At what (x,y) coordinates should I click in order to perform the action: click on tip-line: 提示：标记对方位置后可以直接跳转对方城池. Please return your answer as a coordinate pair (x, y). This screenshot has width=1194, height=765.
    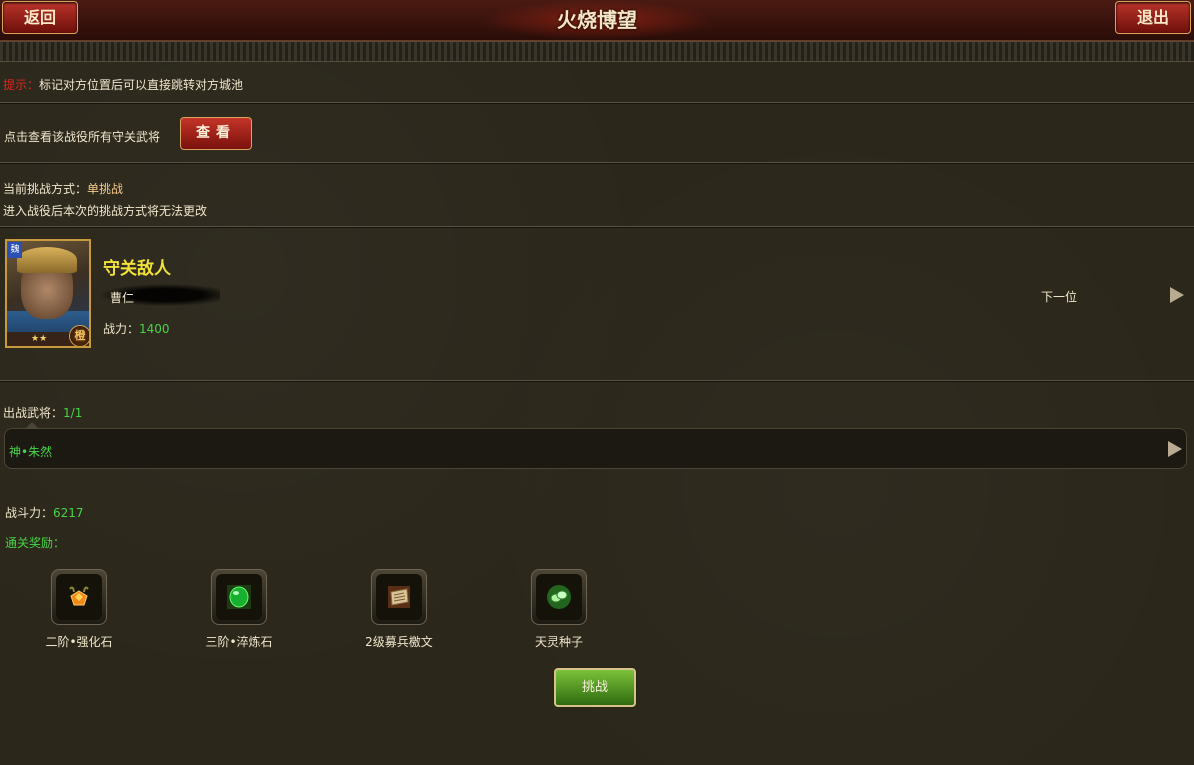
    Looking at the image, I should click on (123, 84).